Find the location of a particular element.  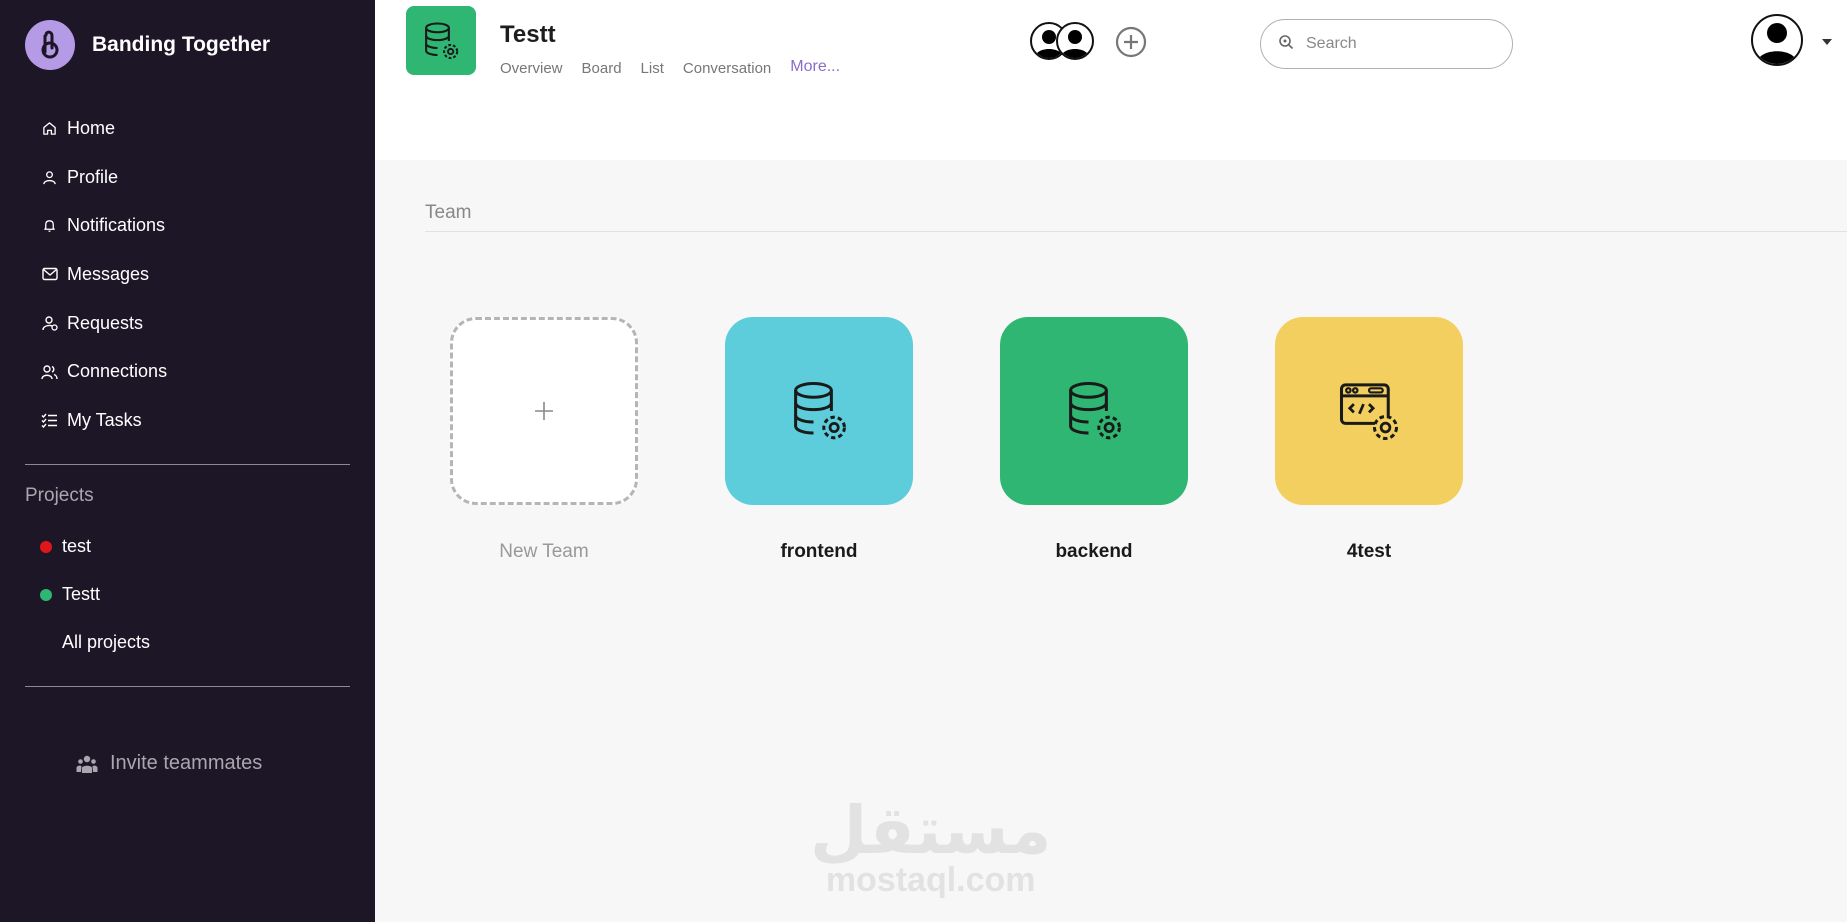

avatar-silhouette-icon is located at coordinates (1777, 43).